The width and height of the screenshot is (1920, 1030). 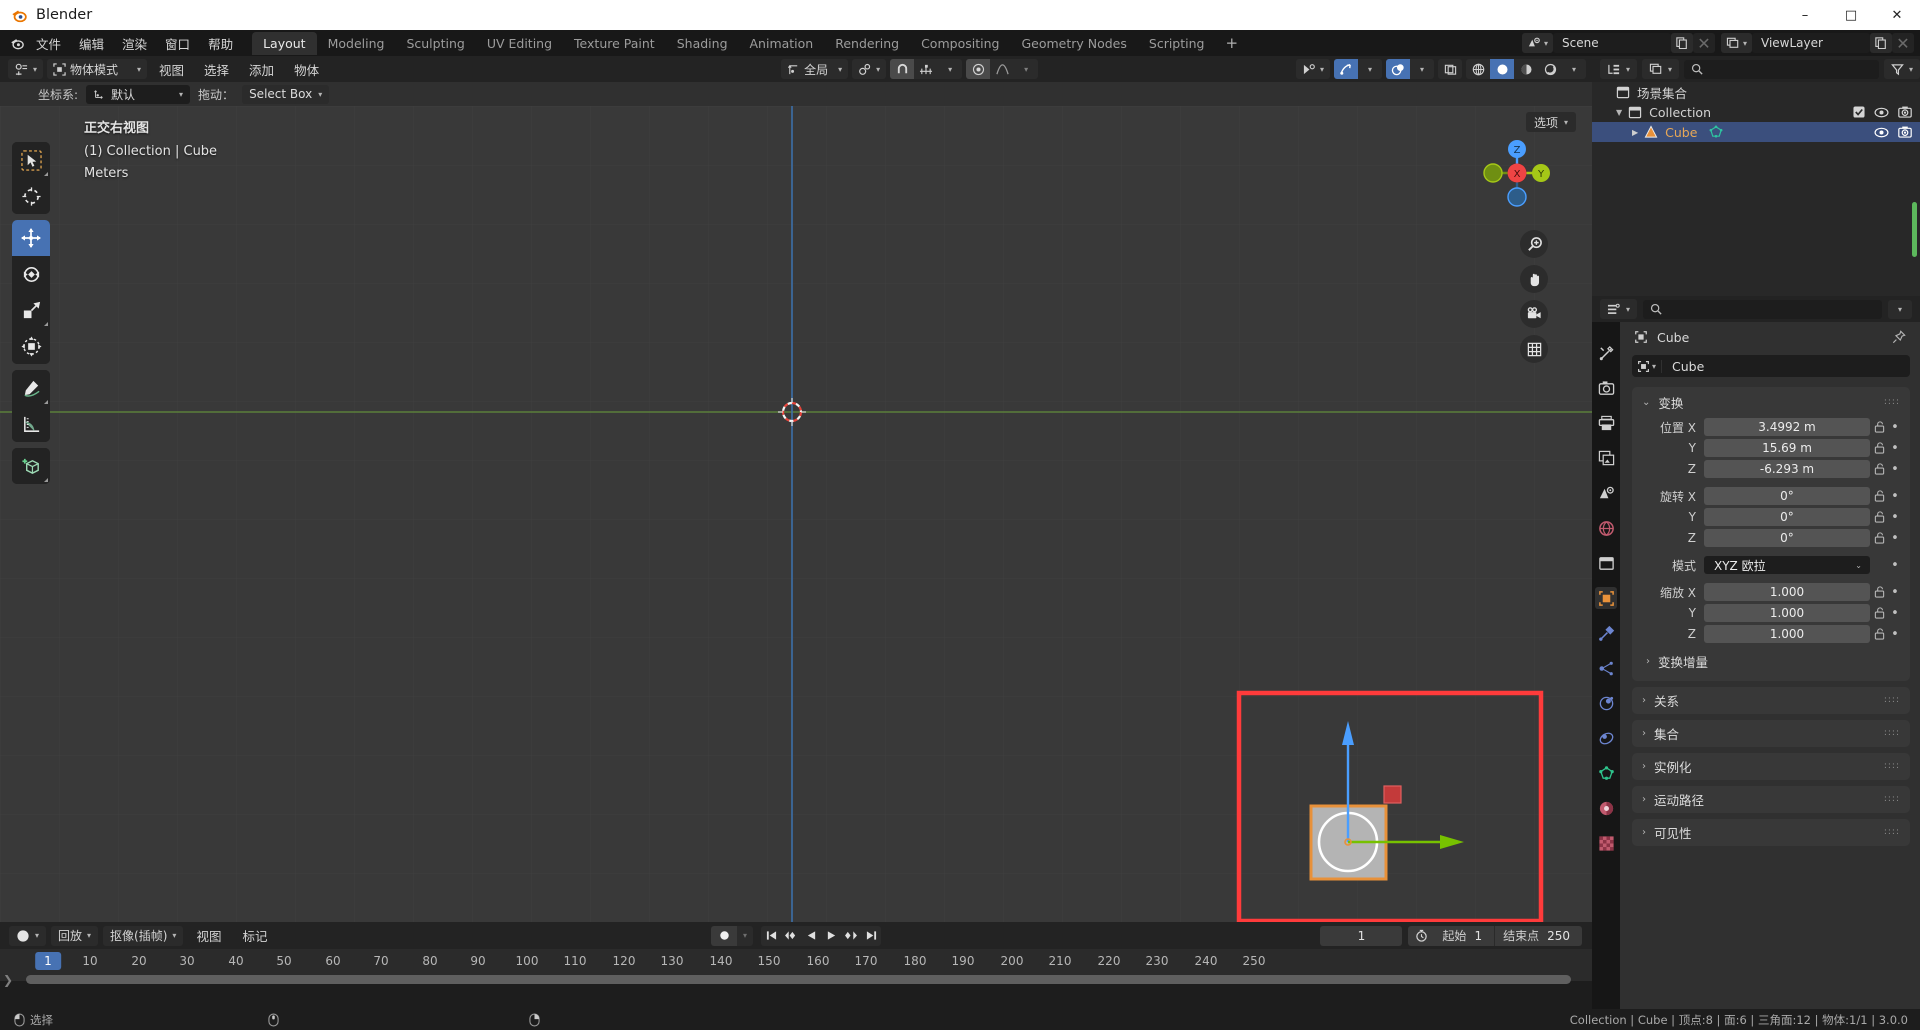 I want to click on constraints-tab, so click(x=1606, y=738).